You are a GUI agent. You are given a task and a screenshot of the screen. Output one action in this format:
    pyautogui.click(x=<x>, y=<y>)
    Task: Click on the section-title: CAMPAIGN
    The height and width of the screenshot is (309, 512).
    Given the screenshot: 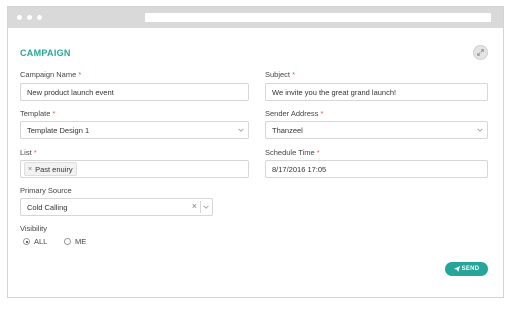 What is the action you would take?
    pyautogui.click(x=45, y=53)
    